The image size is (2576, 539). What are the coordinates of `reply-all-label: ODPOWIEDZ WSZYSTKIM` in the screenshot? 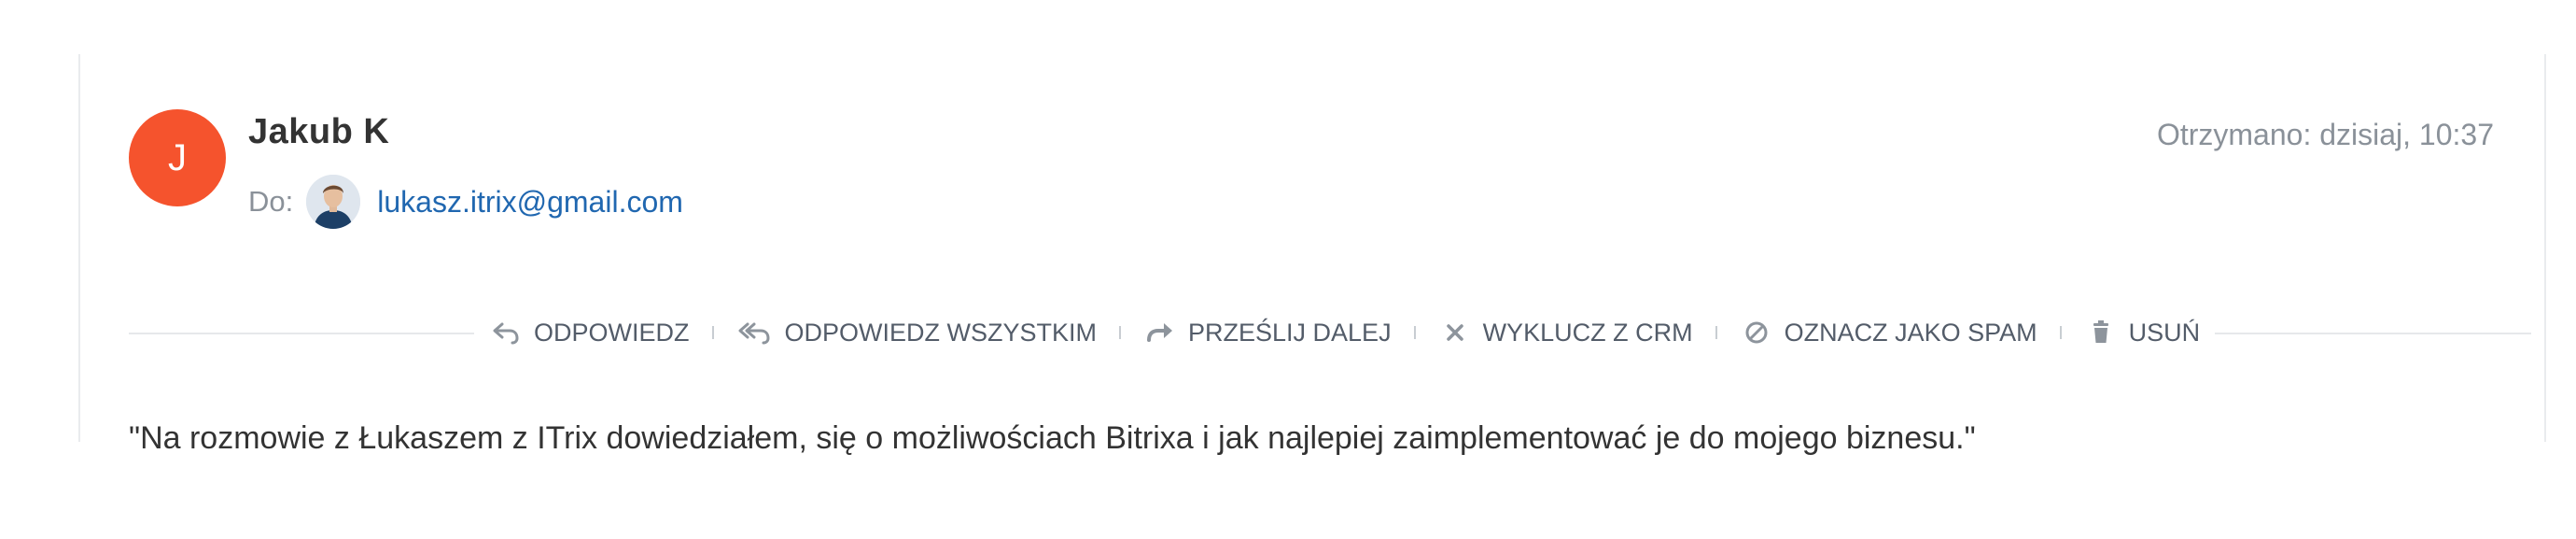 It's located at (941, 332).